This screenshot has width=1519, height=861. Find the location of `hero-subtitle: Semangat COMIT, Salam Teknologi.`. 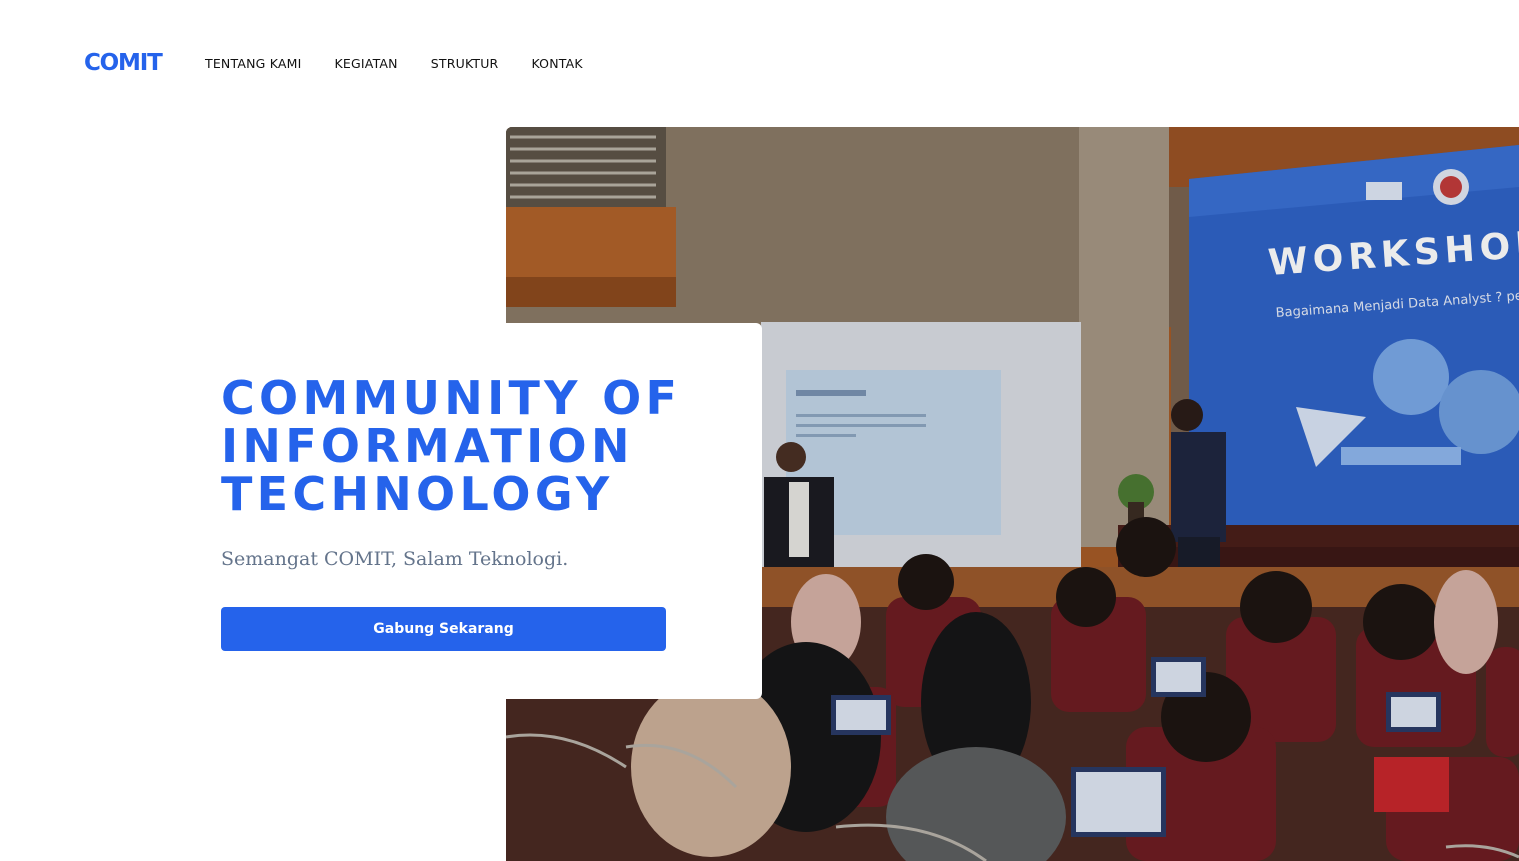

hero-subtitle: Semangat COMIT, Salam Teknologi. is located at coordinates (395, 559).